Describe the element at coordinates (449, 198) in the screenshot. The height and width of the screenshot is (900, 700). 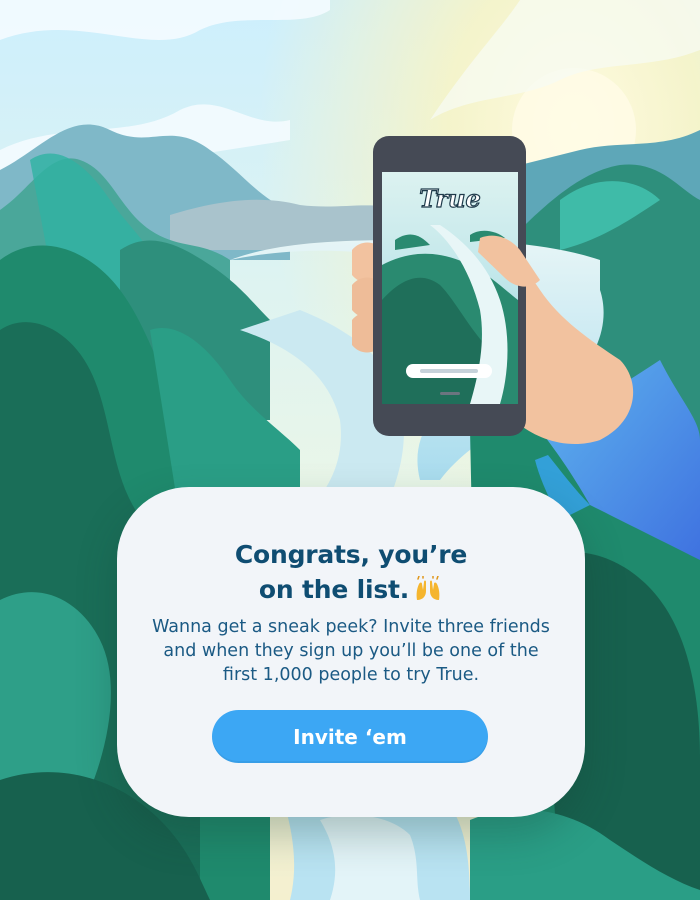
I see `phone-app-logo: True` at that location.